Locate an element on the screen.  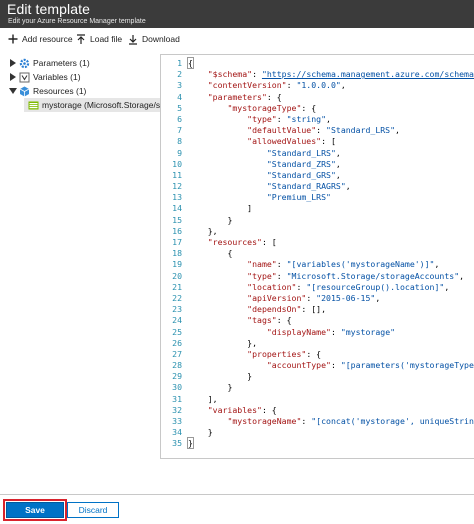
tree-item-variables: Variables (1) is located at coordinates (44, 77).